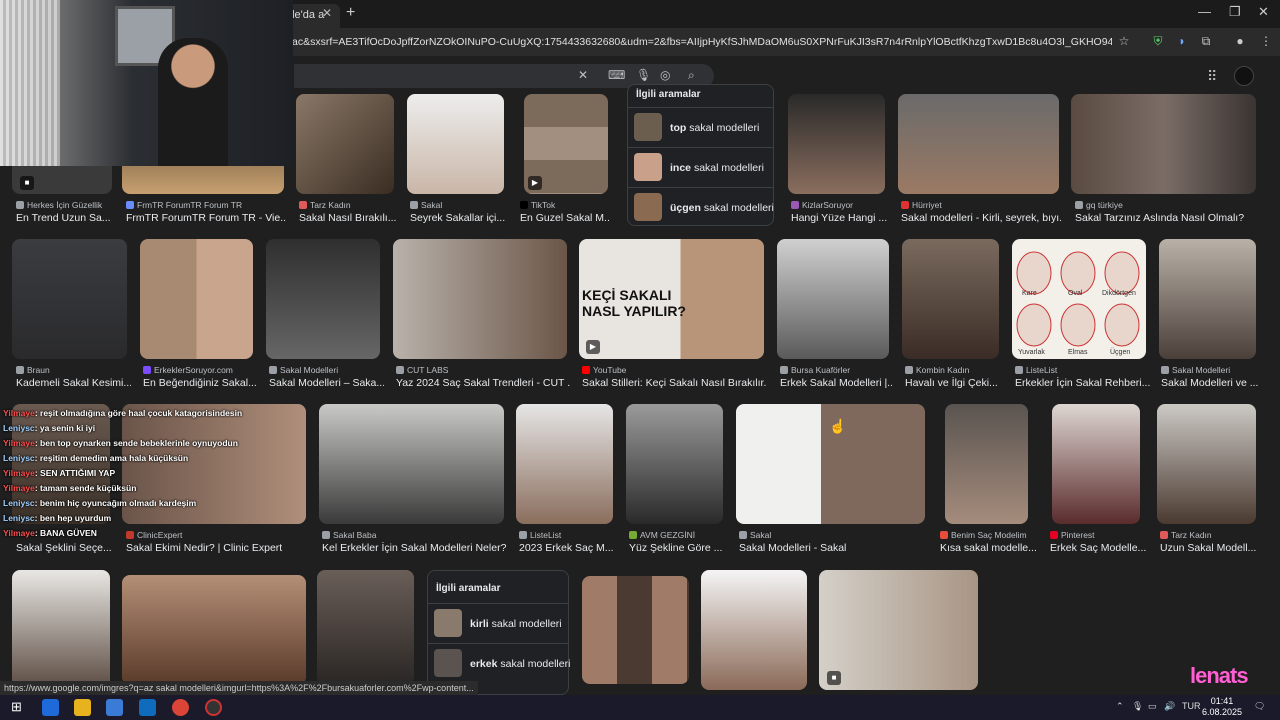 The width and height of the screenshot is (1280, 720). Describe the element at coordinates (665, 75) in the screenshot. I see `lens-icon: ◎` at that location.